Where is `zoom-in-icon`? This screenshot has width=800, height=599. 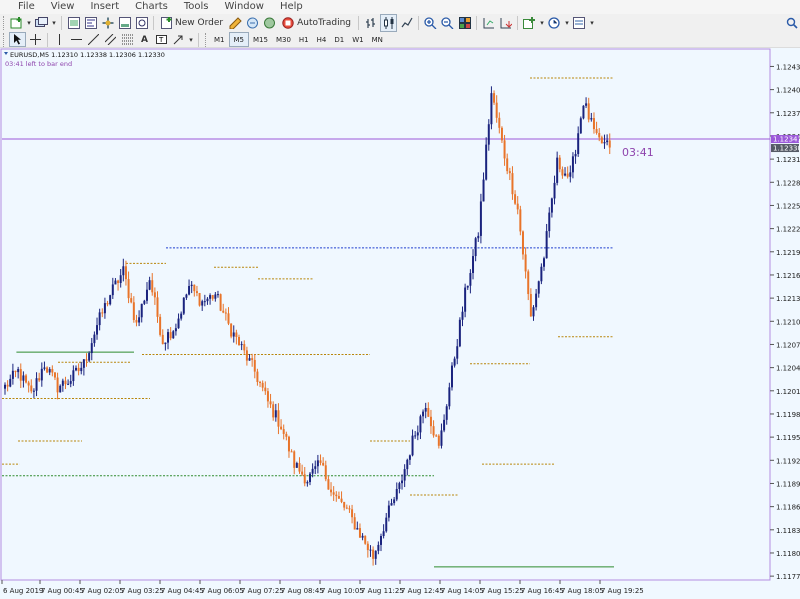 zoom-in-icon is located at coordinates (430, 23).